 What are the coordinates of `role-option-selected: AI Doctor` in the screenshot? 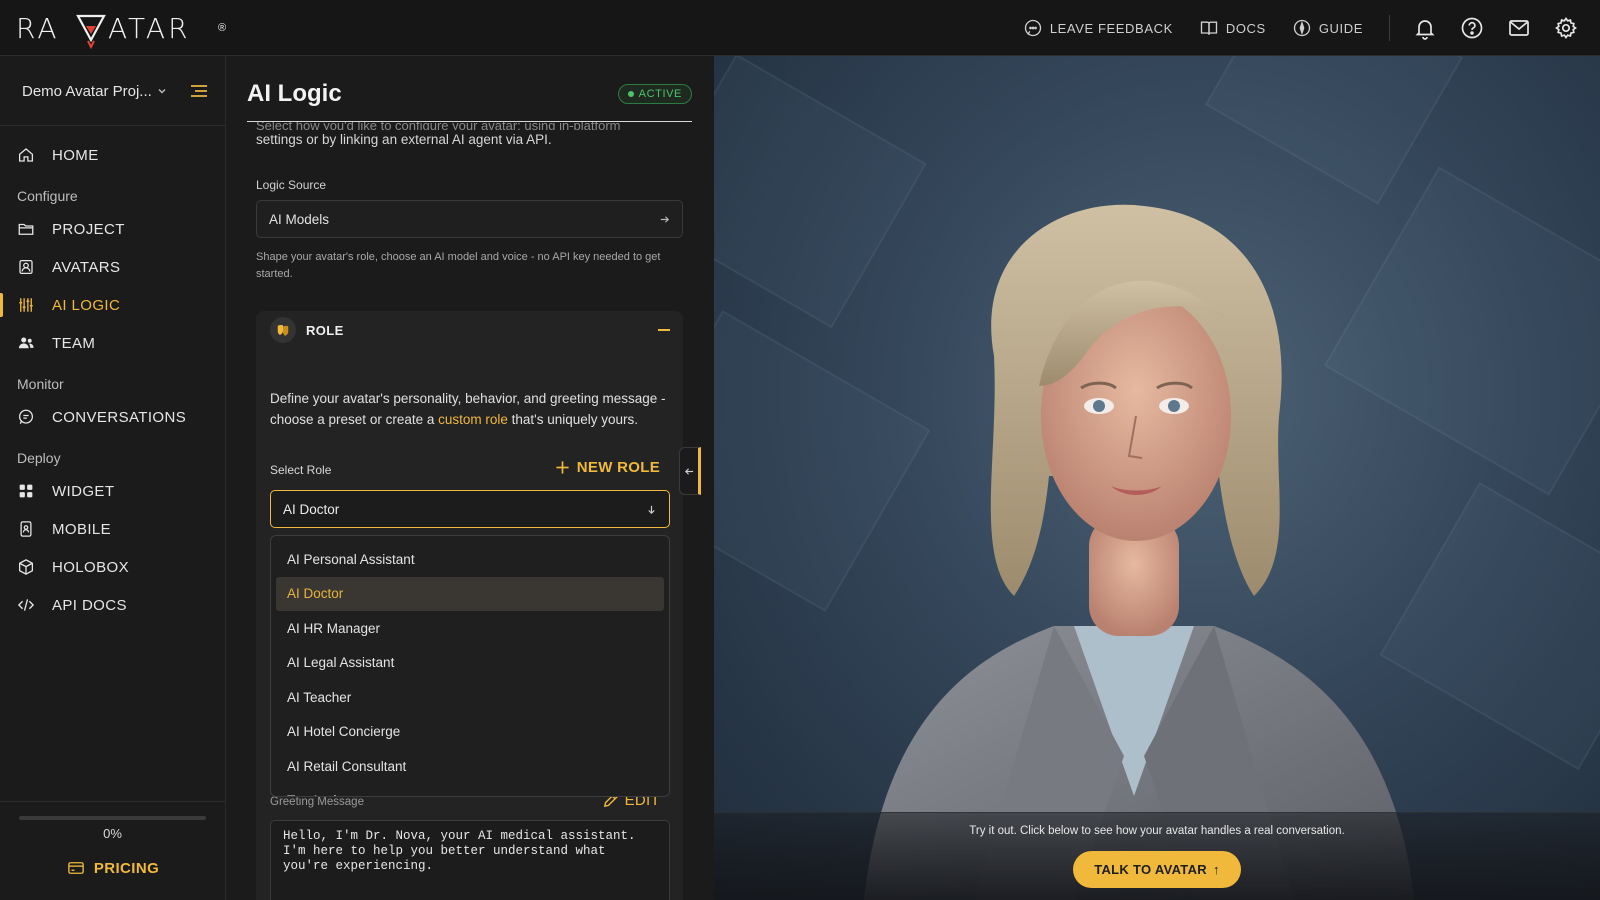 It's located at (470, 593).